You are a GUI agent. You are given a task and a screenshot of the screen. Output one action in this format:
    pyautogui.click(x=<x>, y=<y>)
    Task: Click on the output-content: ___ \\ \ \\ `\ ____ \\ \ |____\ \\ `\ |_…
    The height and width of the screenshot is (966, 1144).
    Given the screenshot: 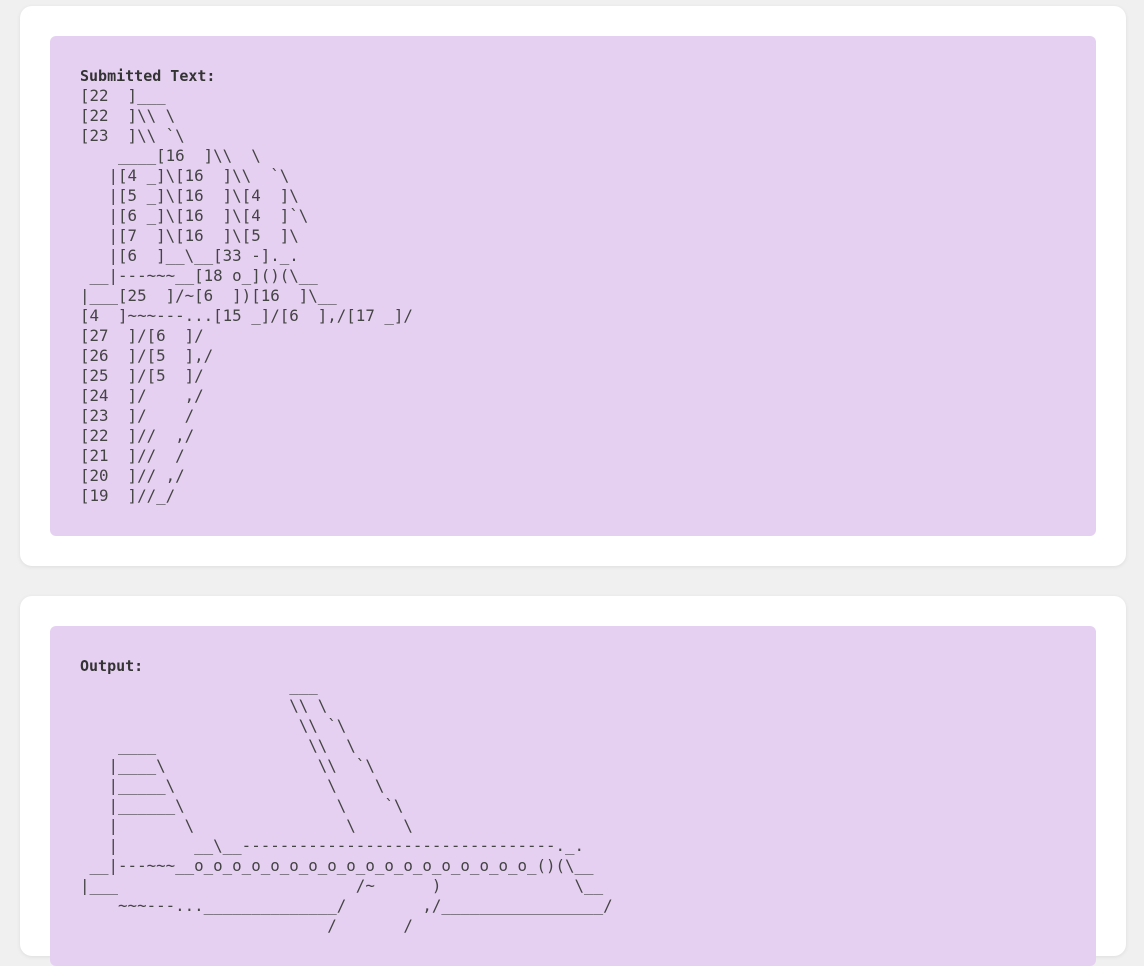 What is the action you would take?
    pyautogui.click(x=346, y=805)
    